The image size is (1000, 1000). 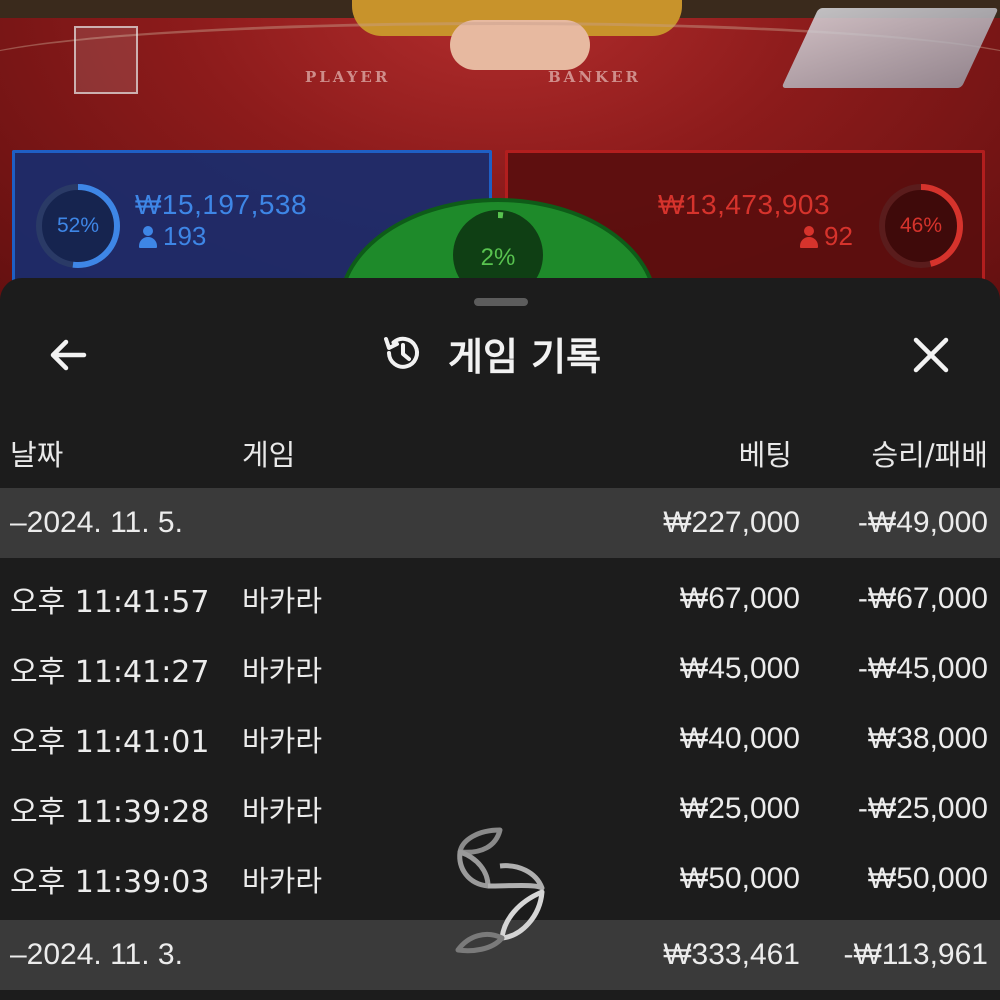 I want to click on banker-bet-amount: ₩13,473,903, so click(x=744, y=204).